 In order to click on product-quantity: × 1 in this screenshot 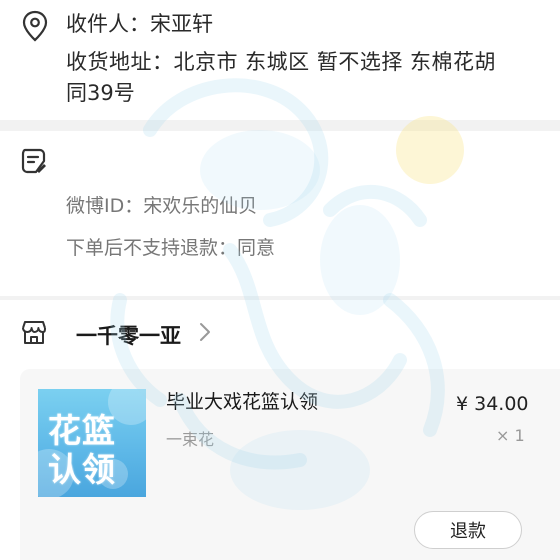, I will do `click(510, 435)`.